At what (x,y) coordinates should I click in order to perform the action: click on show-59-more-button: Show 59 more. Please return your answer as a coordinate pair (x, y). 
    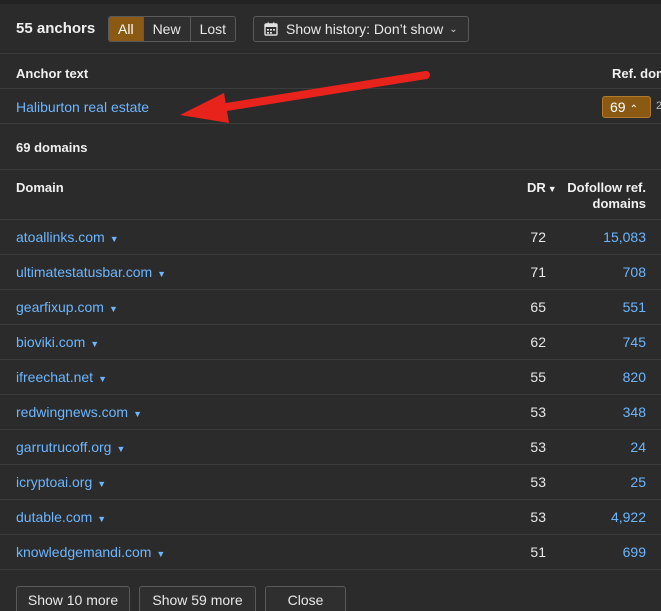
    Looking at the image, I should click on (197, 598).